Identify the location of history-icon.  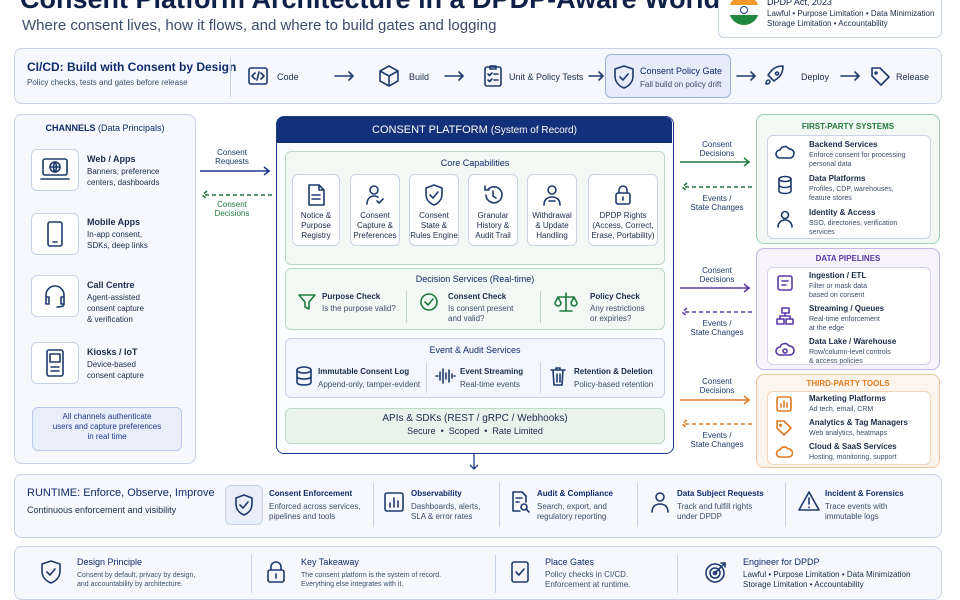
(493, 195).